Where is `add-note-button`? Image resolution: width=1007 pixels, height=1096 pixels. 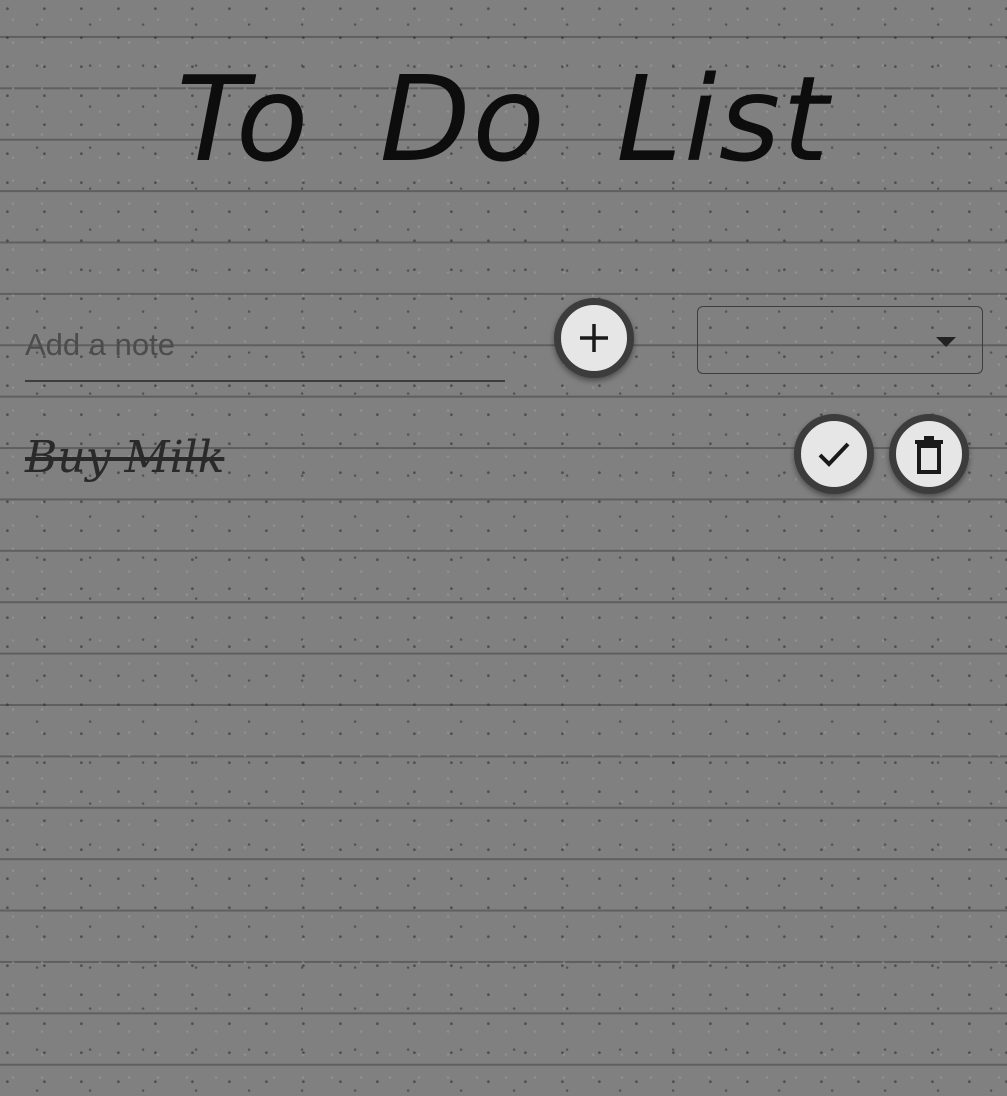 add-note-button is located at coordinates (594, 338).